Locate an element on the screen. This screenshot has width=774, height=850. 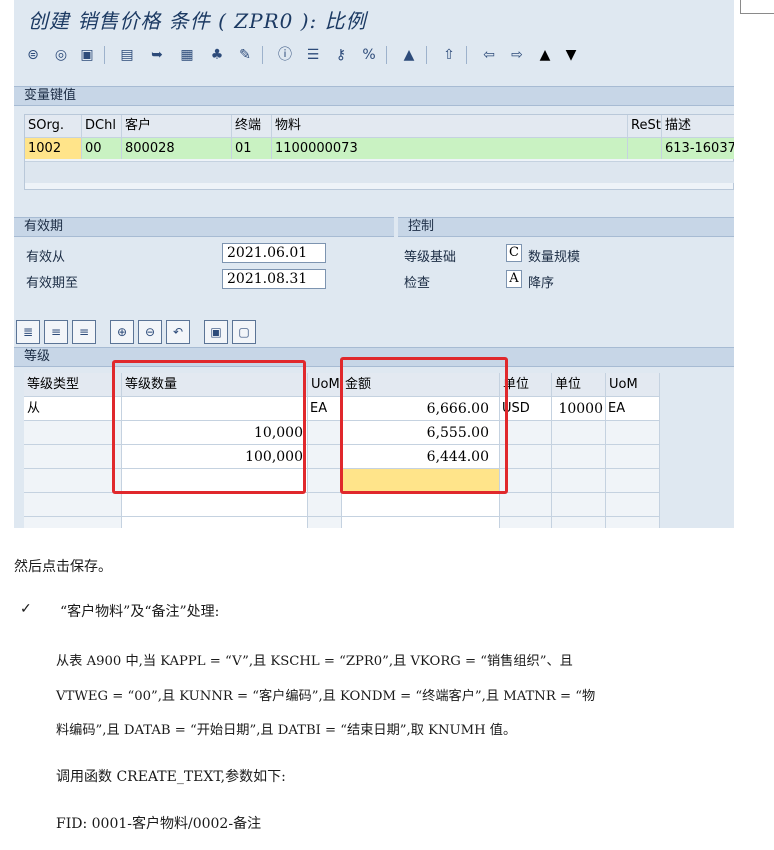
row4-per is located at coordinates (579, 481).